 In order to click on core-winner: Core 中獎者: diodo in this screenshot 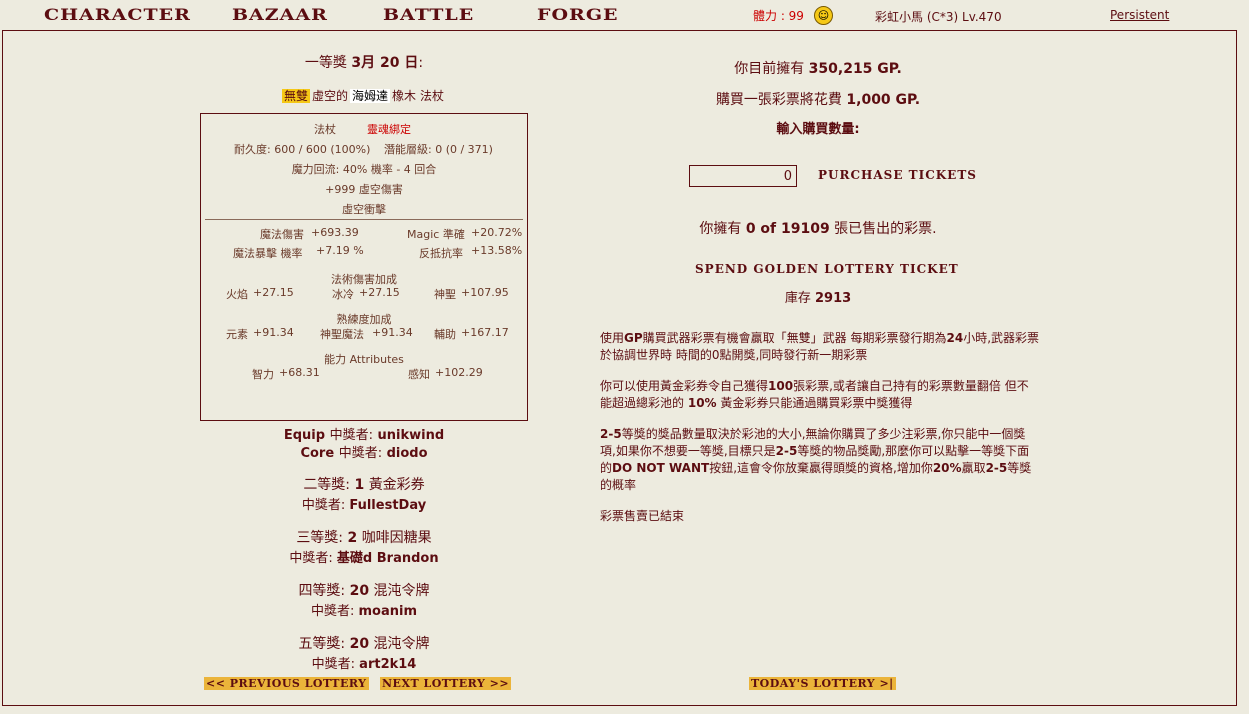, I will do `click(364, 451)`.